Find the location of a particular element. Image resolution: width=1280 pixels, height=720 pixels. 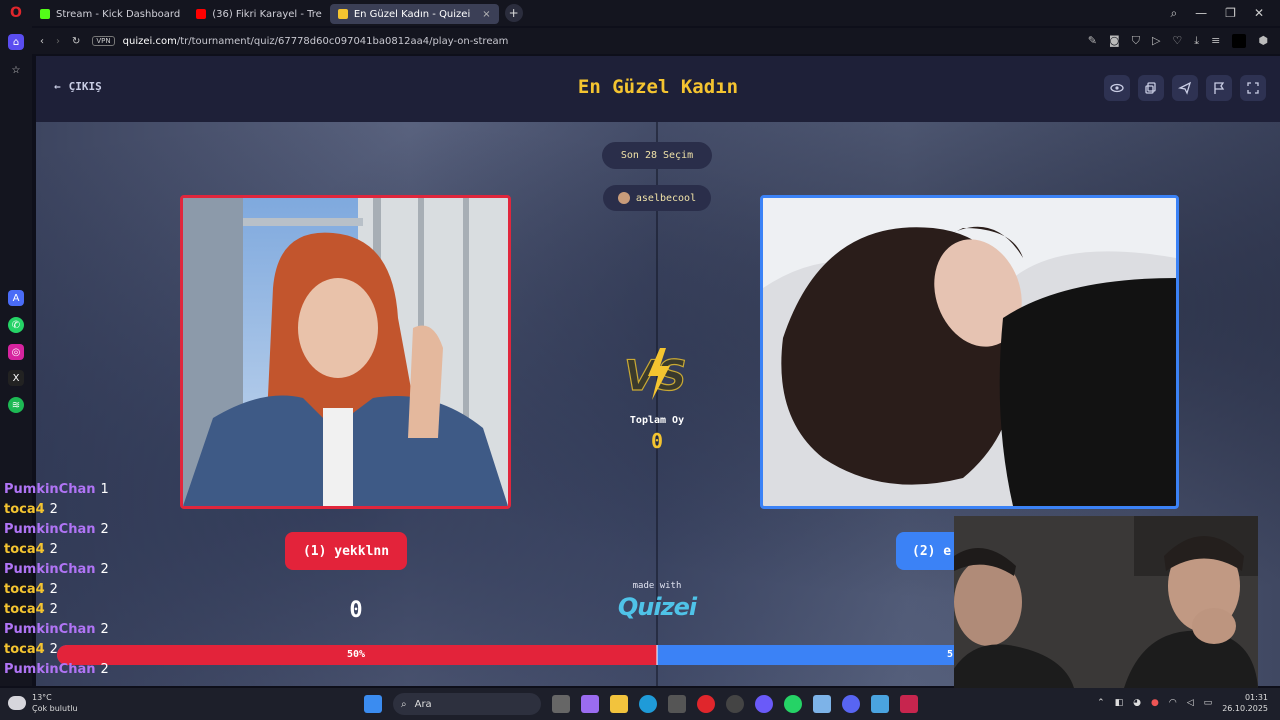

shield-icon: ⛉ is located at coordinates (1136, 41).